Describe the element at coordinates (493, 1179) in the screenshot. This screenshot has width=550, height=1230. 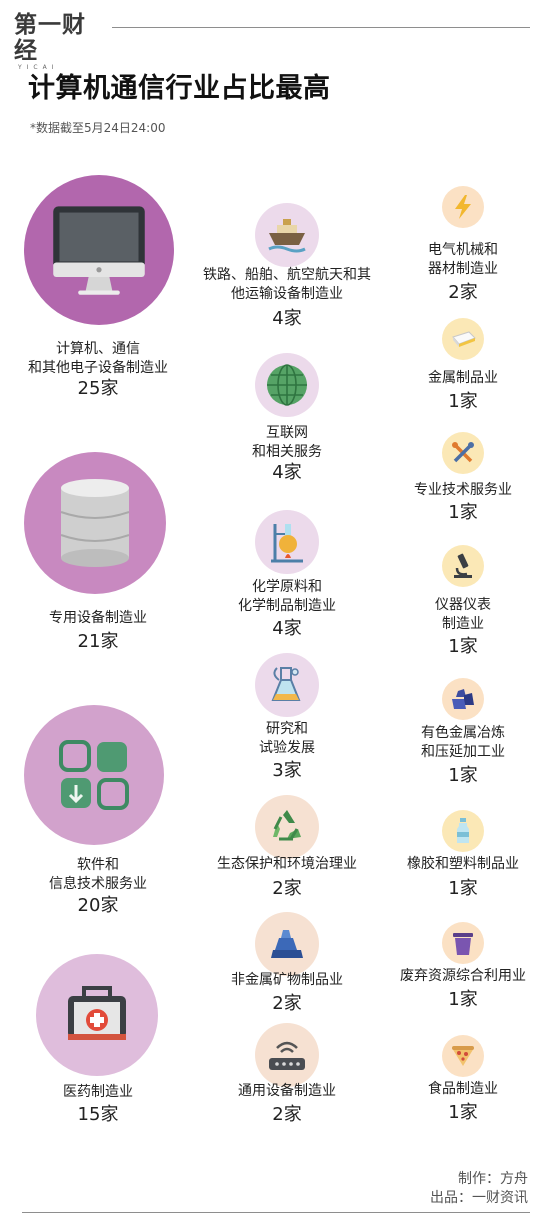
I see `footer-author: 制作：方舟` at that location.